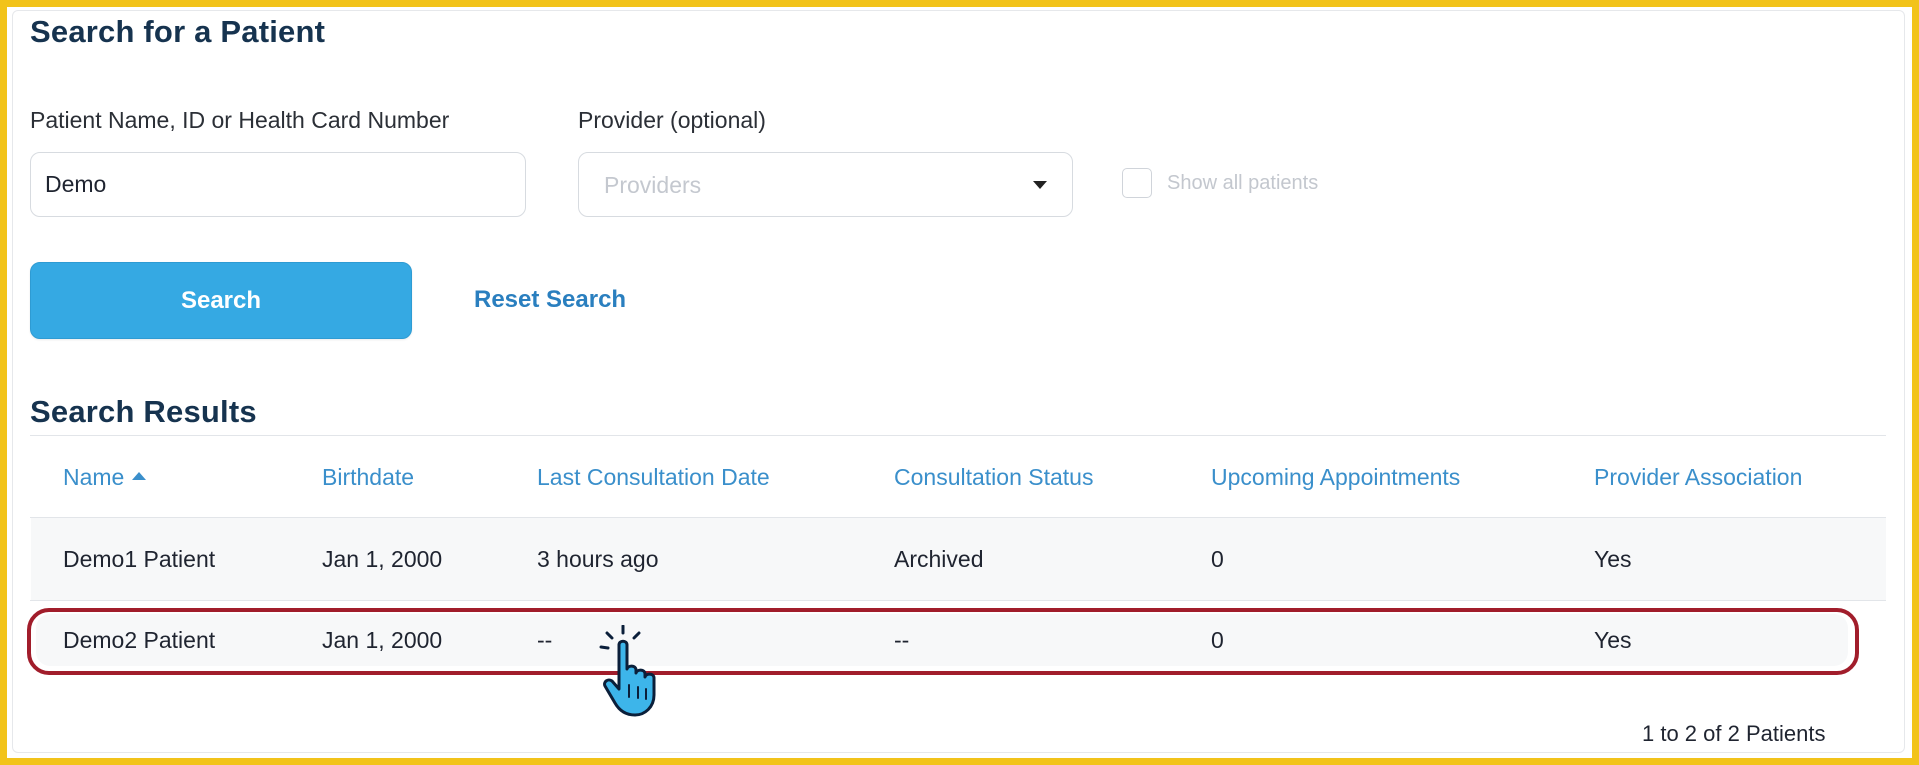 The image size is (1919, 765). Describe the element at coordinates (672, 120) in the screenshot. I see `provider-field-label: Provider (optional)` at that location.